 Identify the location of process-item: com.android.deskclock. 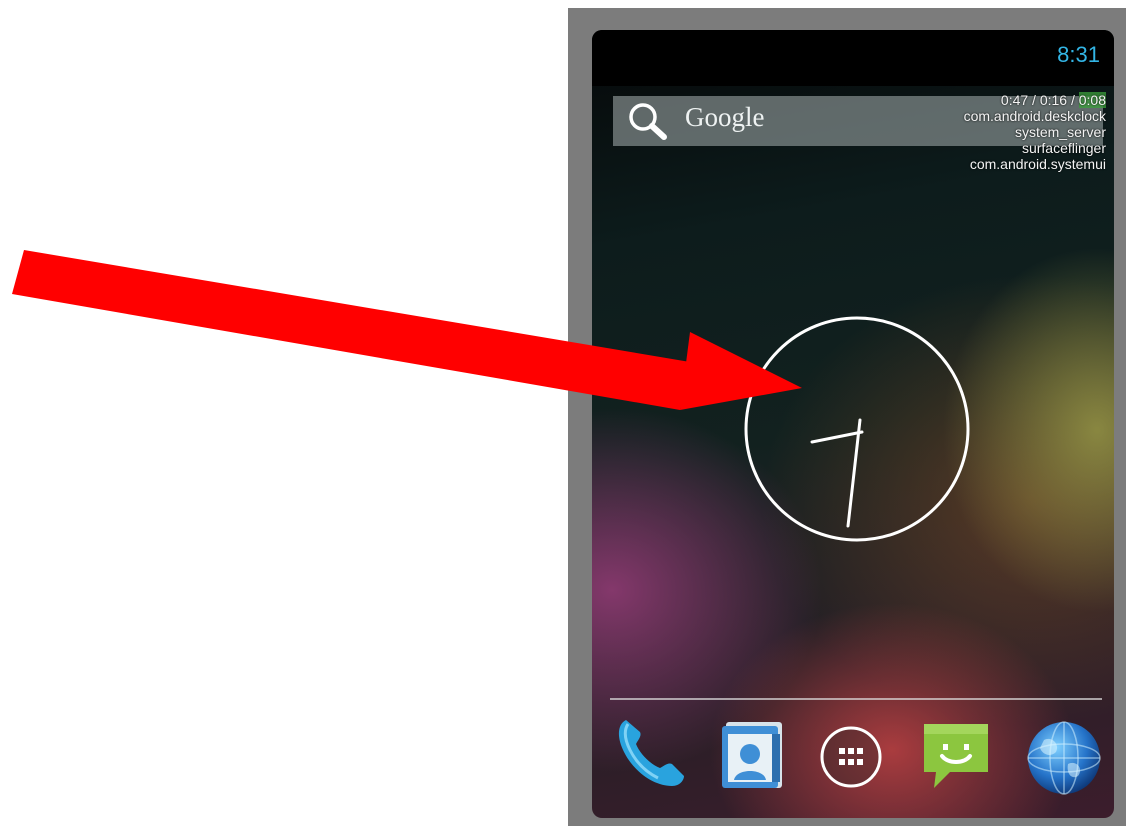
(1034, 116).